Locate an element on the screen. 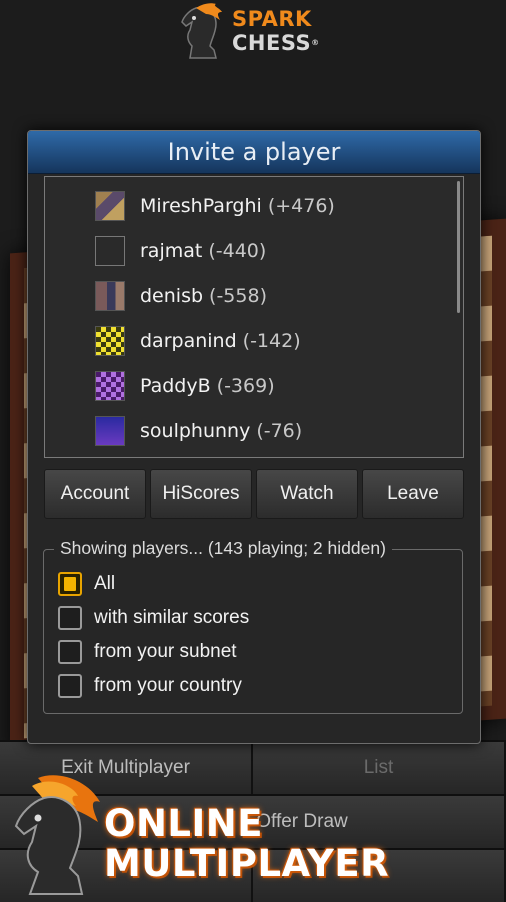 This screenshot has width=506, height=902. filter-similar-scores-checkbox is located at coordinates (70, 618).